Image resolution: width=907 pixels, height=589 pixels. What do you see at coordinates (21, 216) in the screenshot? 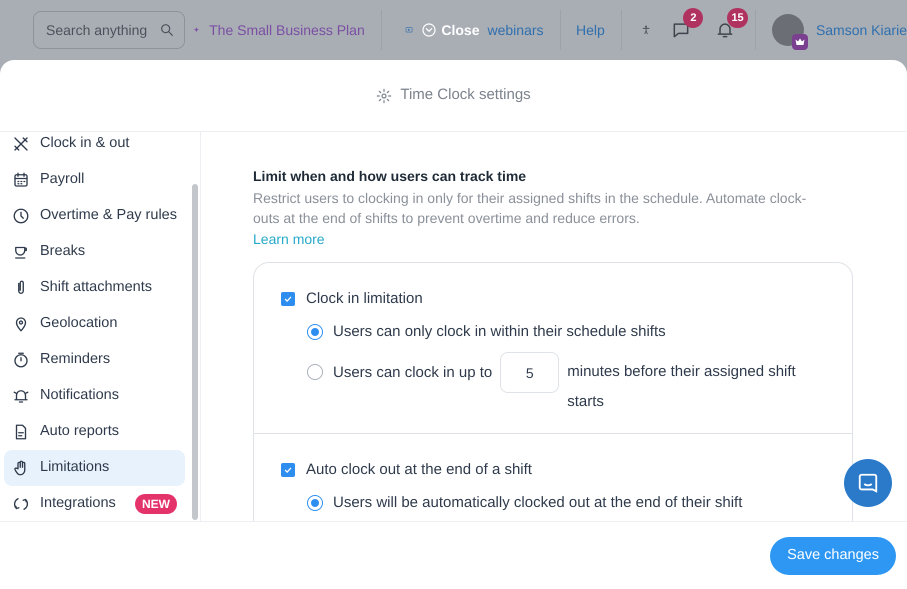
I see `clock-icon` at bounding box center [21, 216].